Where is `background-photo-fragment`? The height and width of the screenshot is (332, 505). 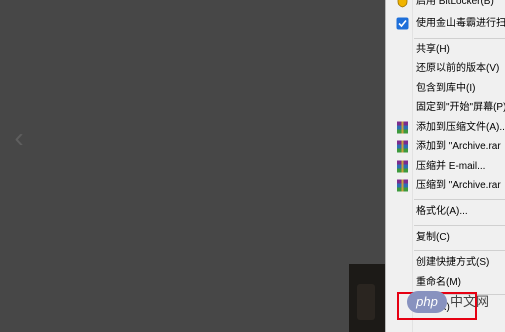 background-photo-fragment is located at coordinates (367, 298).